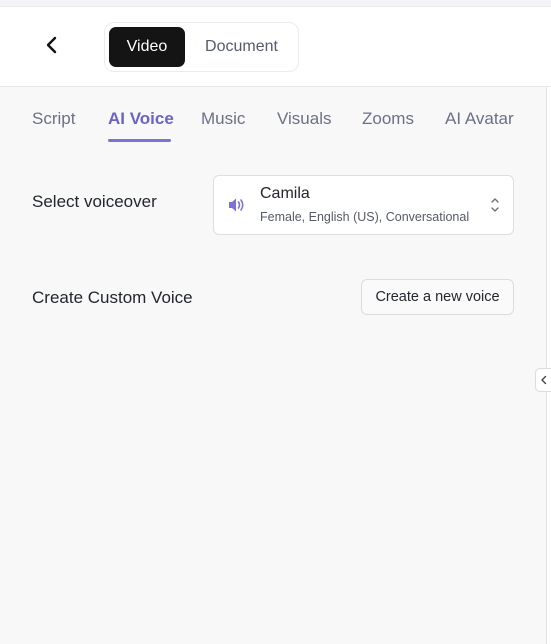  What do you see at coordinates (285, 193) in the screenshot?
I see `voice-name: Camila` at bounding box center [285, 193].